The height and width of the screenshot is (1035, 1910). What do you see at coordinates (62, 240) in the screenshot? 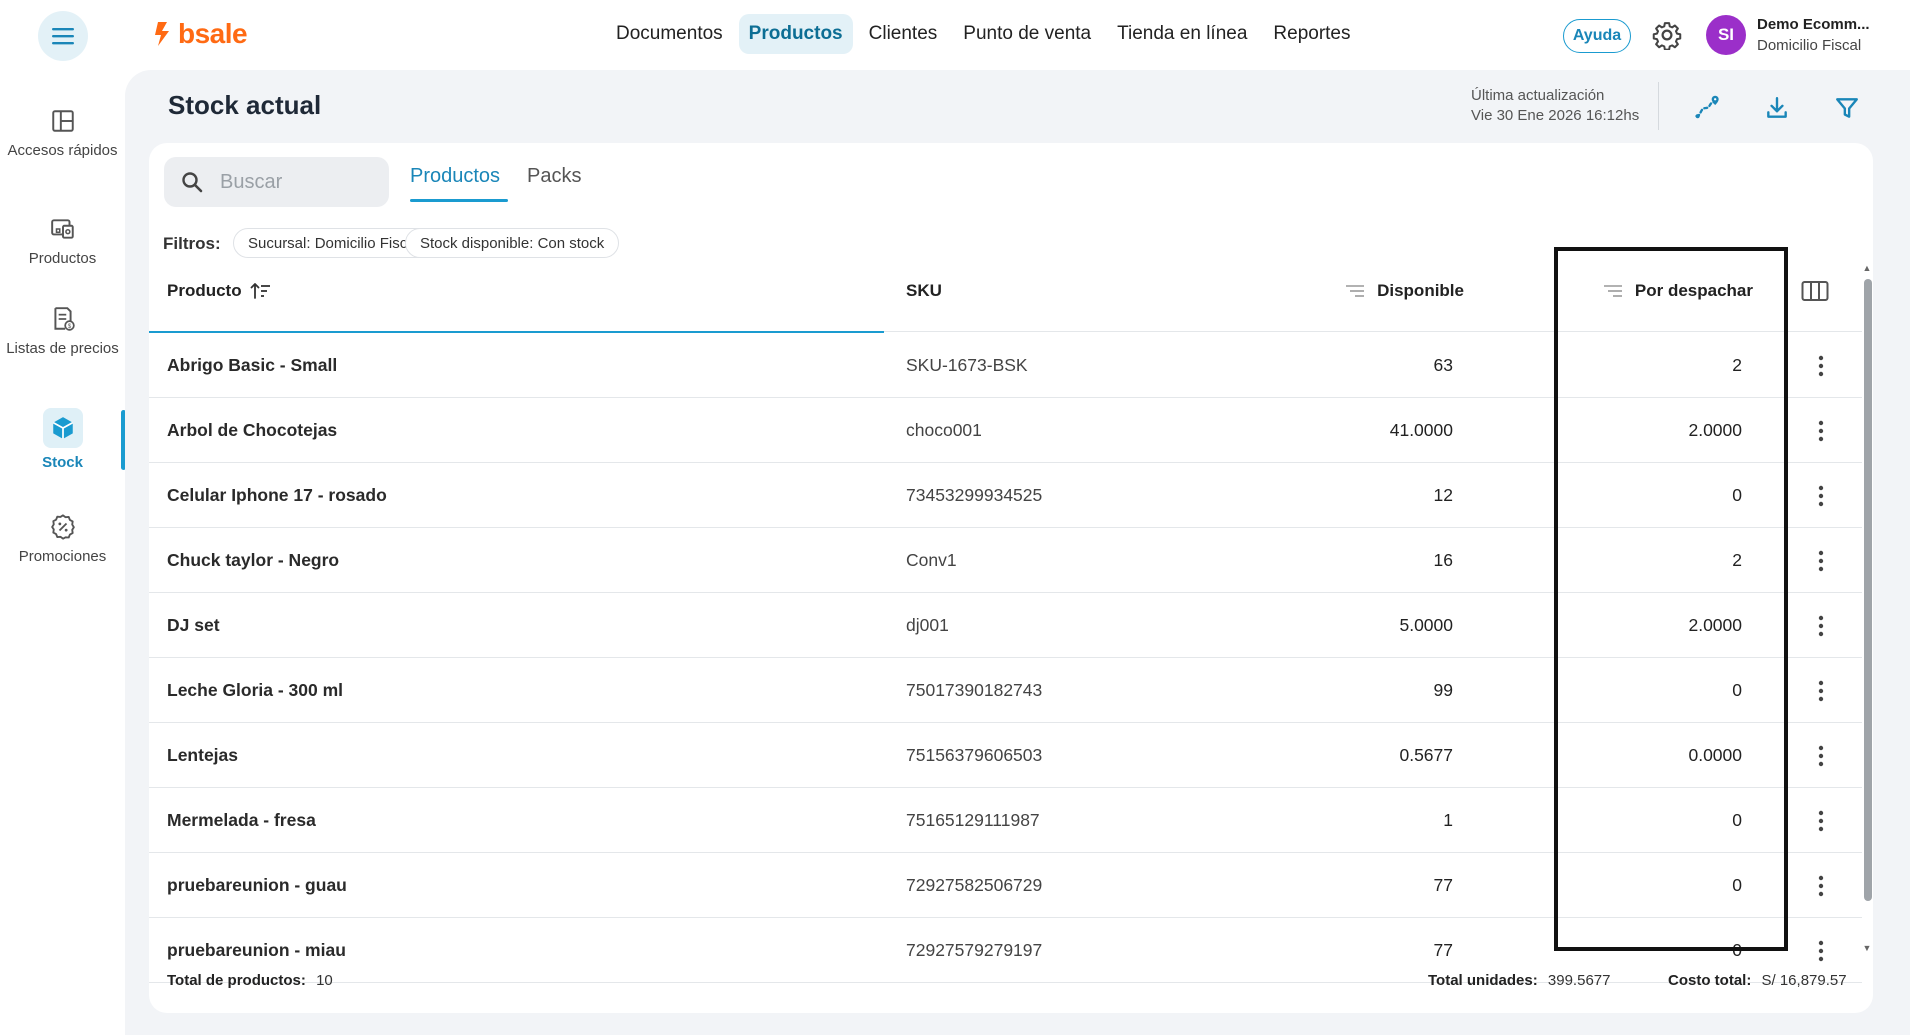
I see `sidebar-item-productos: Productos` at bounding box center [62, 240].